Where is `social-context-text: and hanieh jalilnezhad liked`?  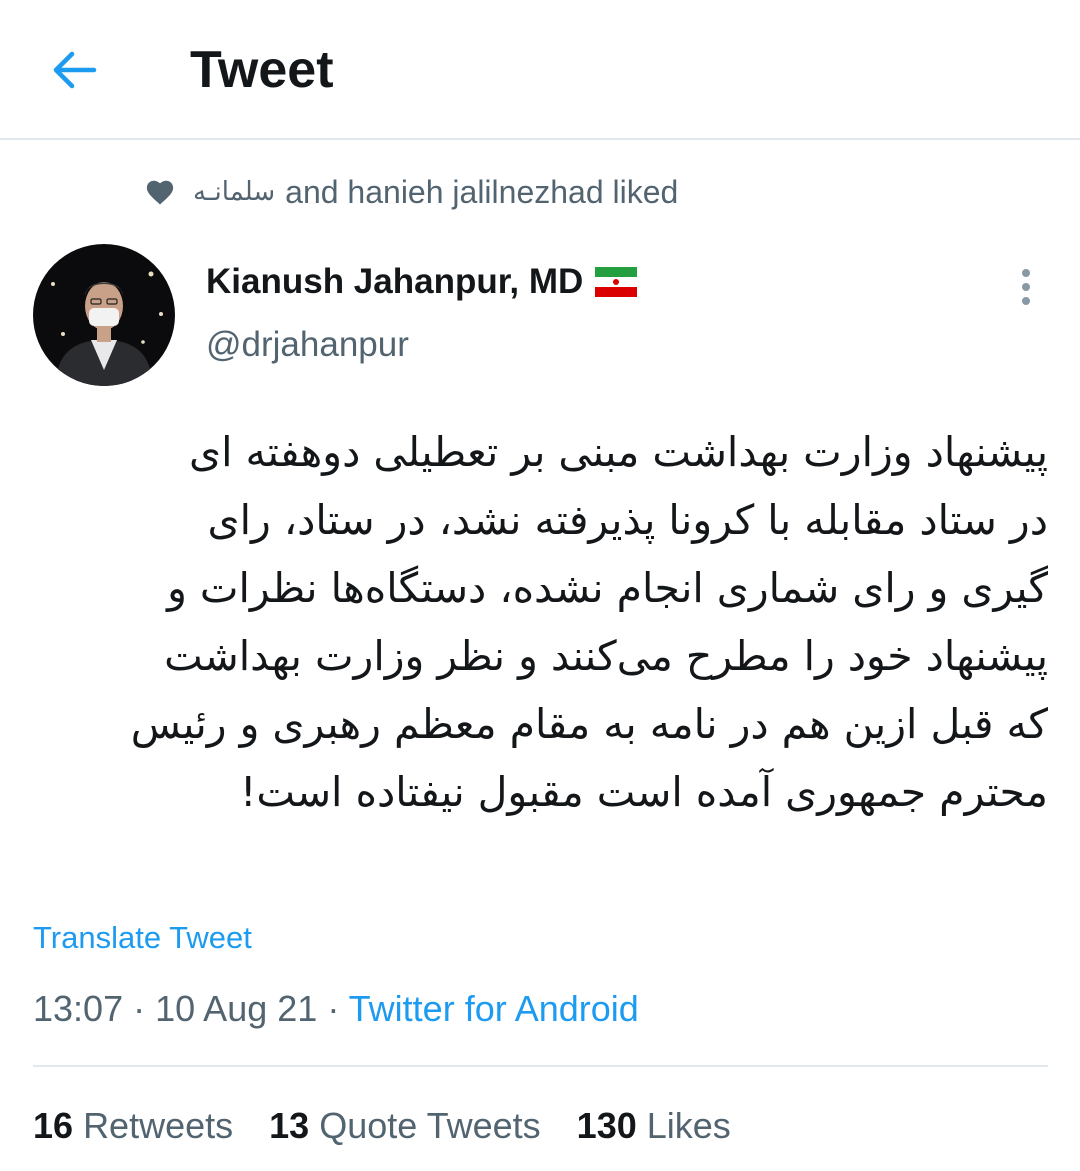 social-context-text: and hanieh jalilnezhad liked is located at coordinates (482, 191).